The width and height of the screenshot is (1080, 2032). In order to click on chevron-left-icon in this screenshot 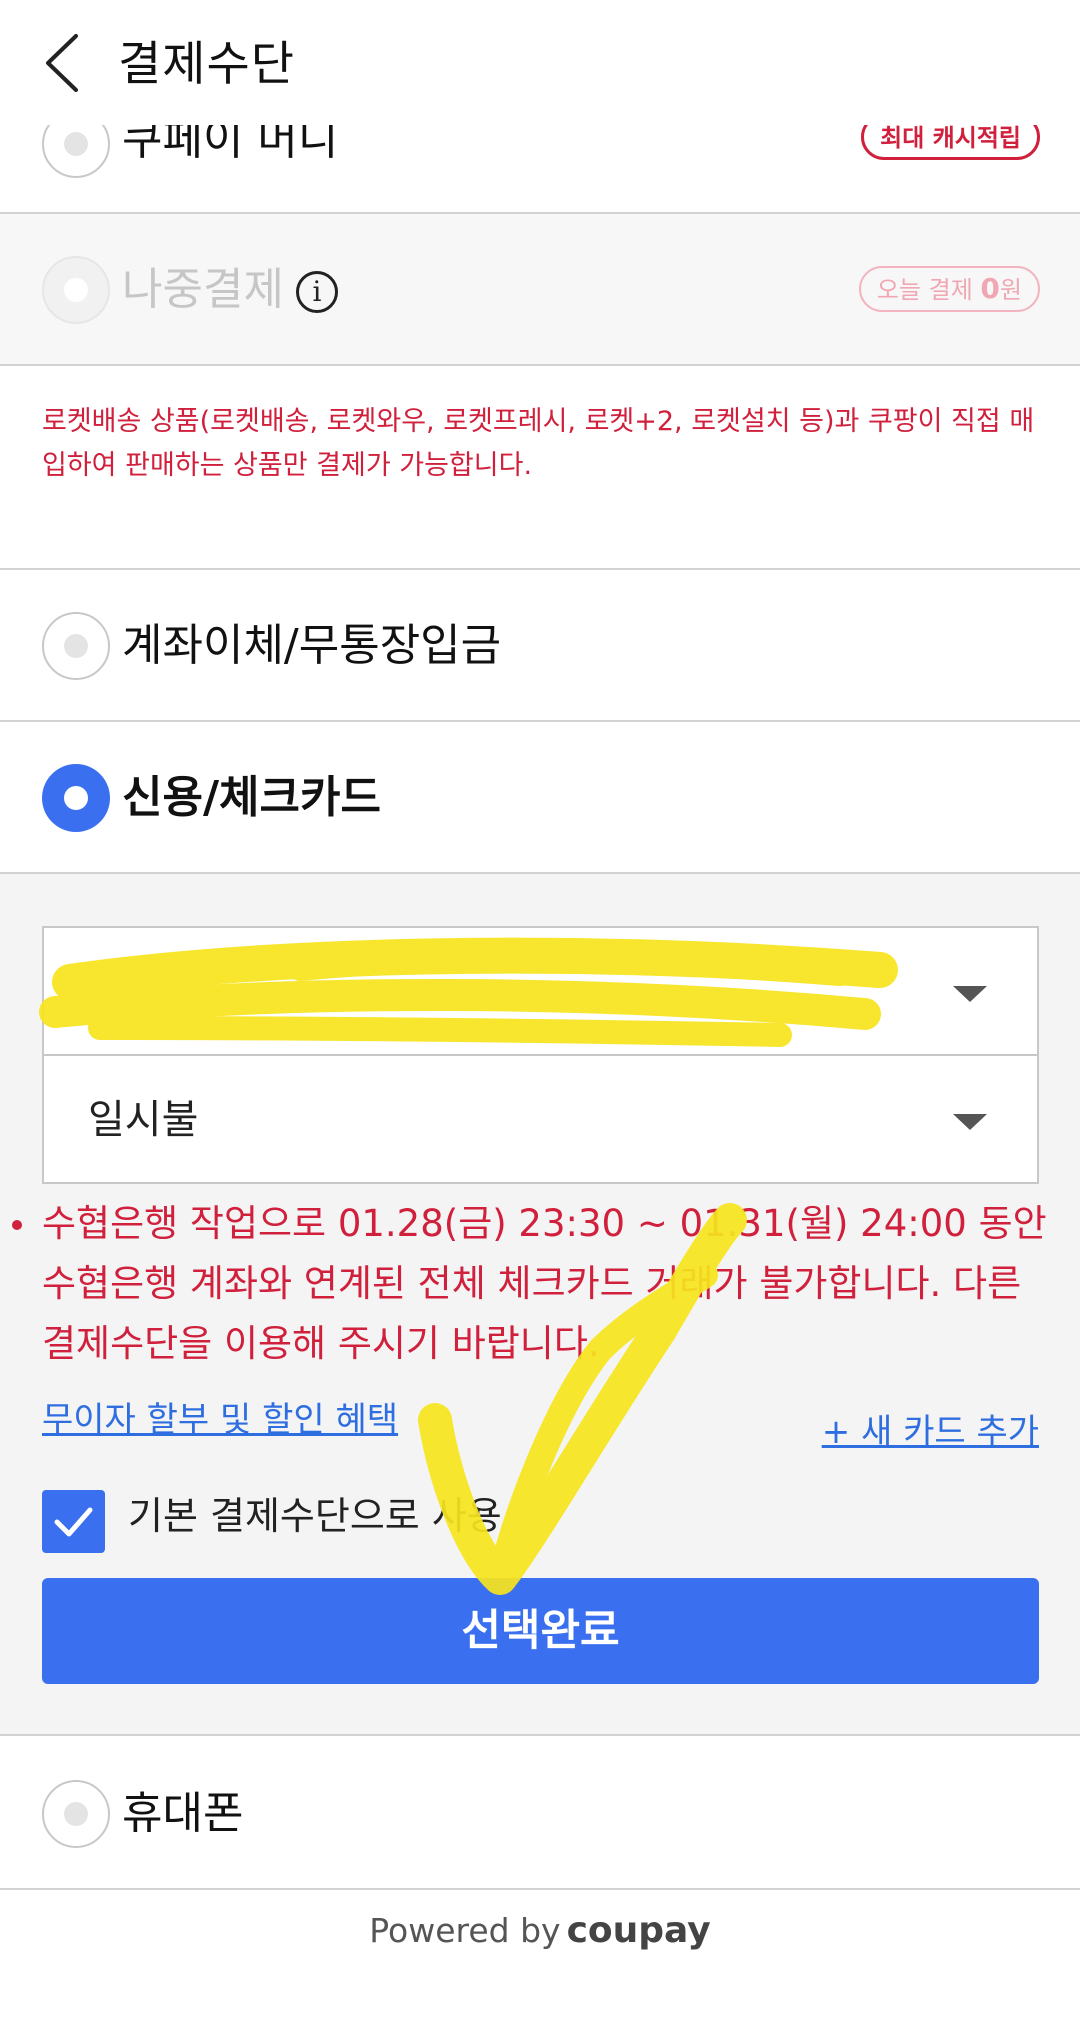, I will do `click(65, 63)`.